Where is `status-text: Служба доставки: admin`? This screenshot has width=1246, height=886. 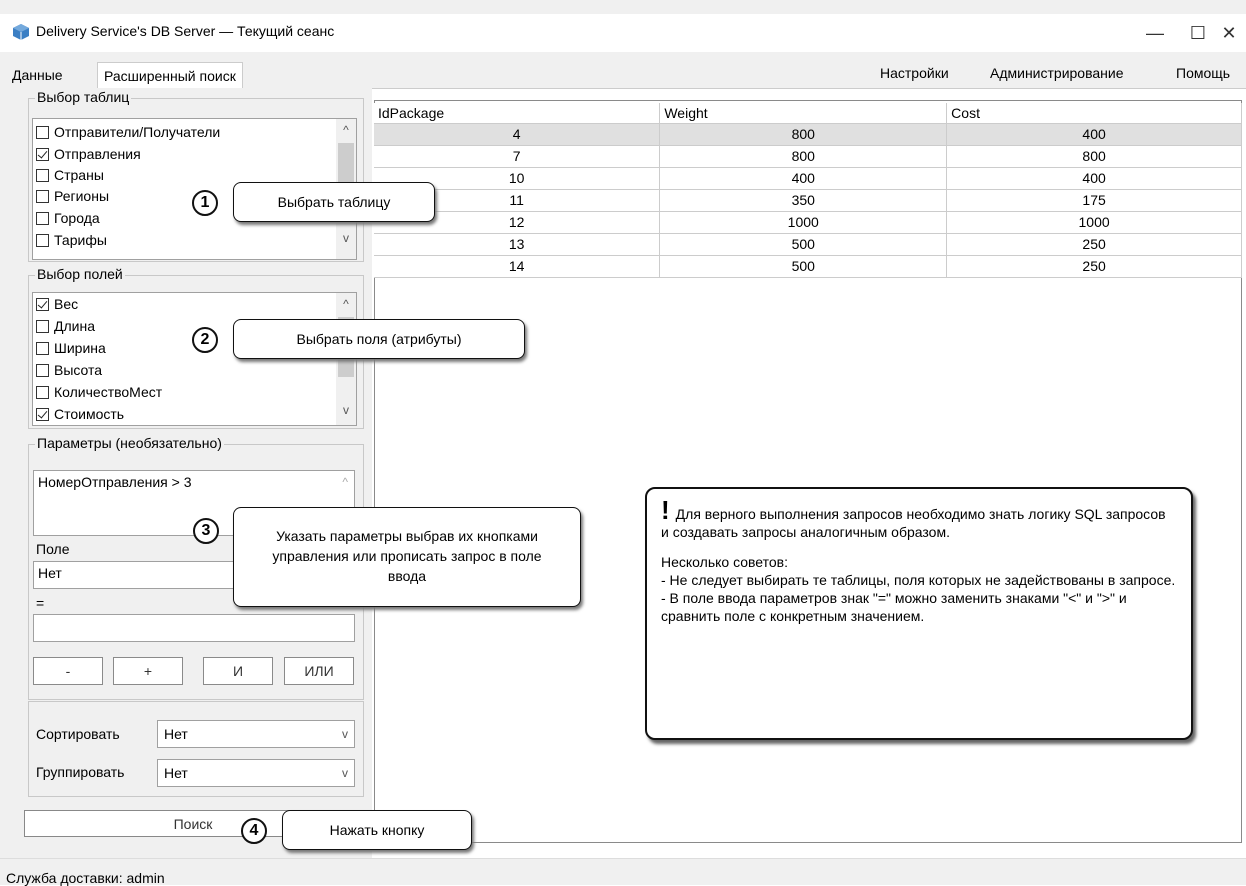 status-text: Служба доставки: admin is located at coordinates (85, 878).